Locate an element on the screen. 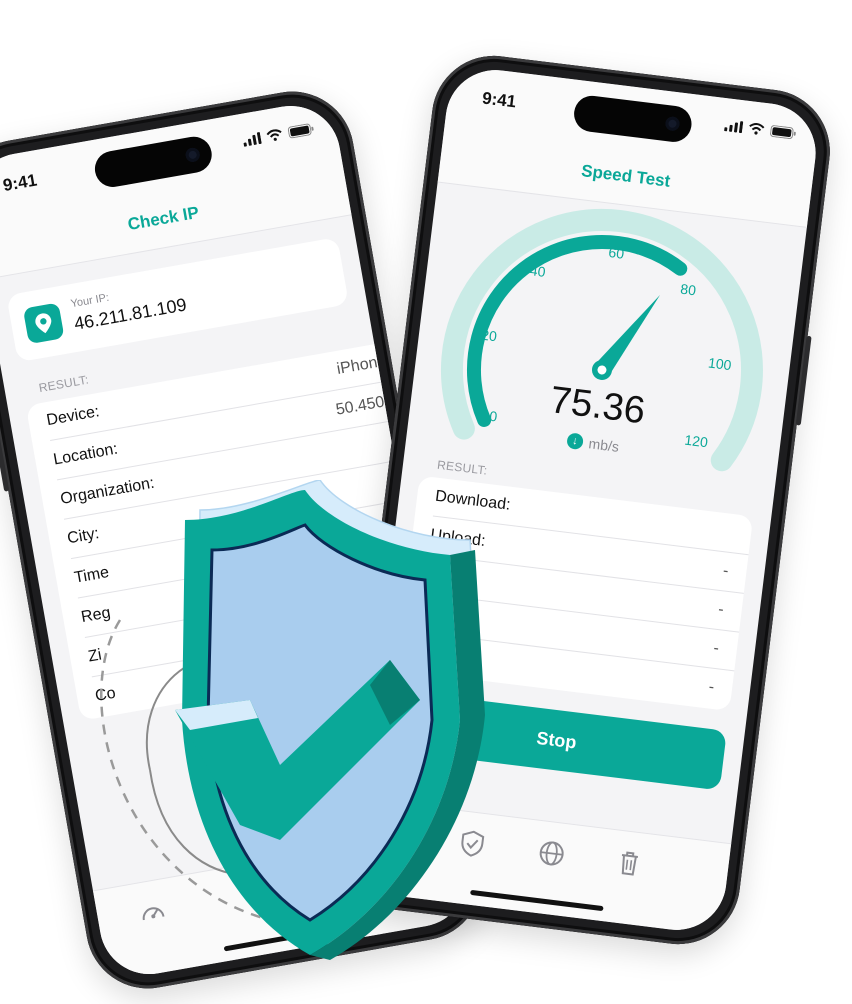  result-label: RESULT: is located at coordinates (63, 384).